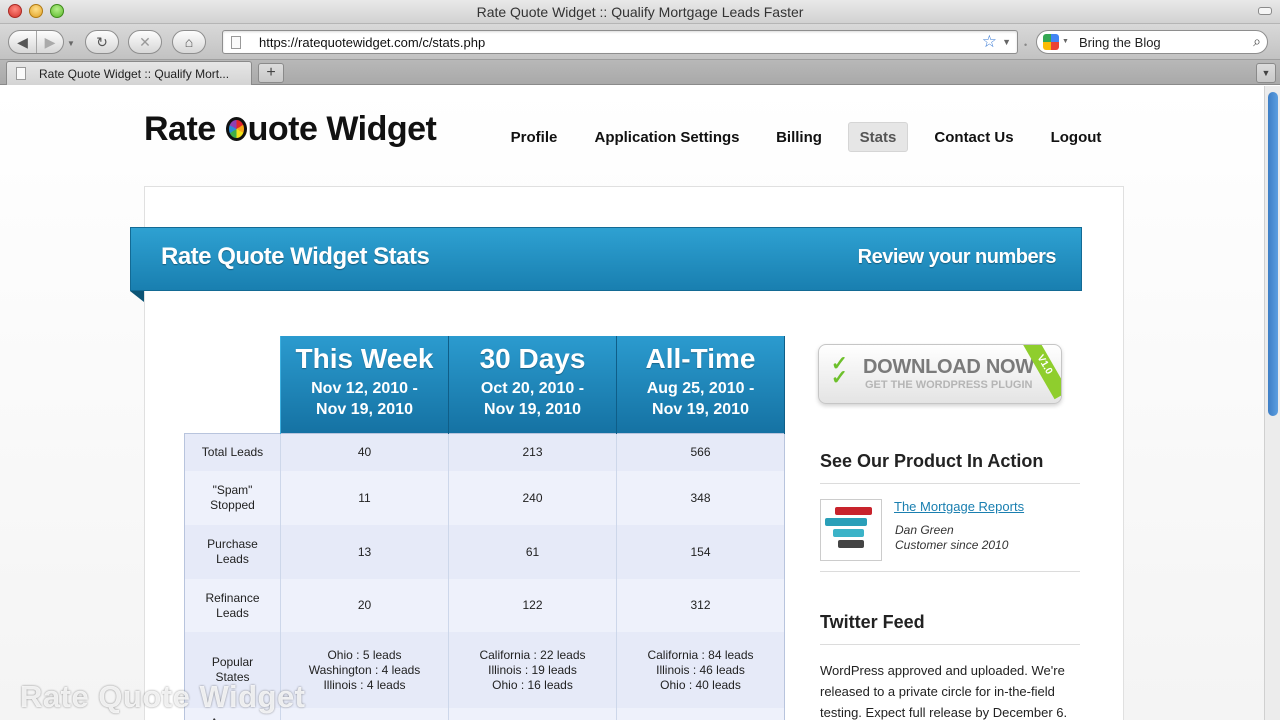 This screenshot has height=720, width=1280. Describe the element at coordinates (102, 42) in the screenshot. I see `reload-button: ↻` at that location.